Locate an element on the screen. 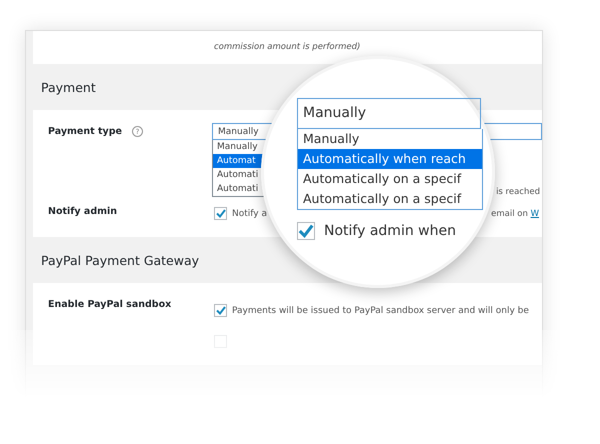 This screenshot has width=600, height=444. field-label: Payment type is located at coordinates (85, 131).